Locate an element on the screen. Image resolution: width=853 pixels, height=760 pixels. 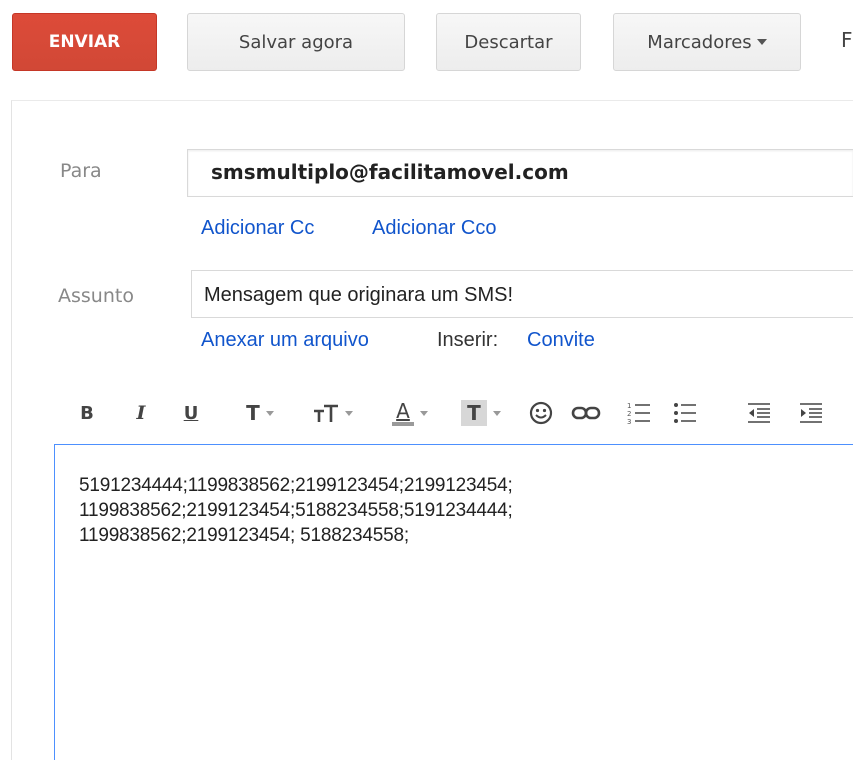
svg-text: 1 is located at coordinates (629, 406).